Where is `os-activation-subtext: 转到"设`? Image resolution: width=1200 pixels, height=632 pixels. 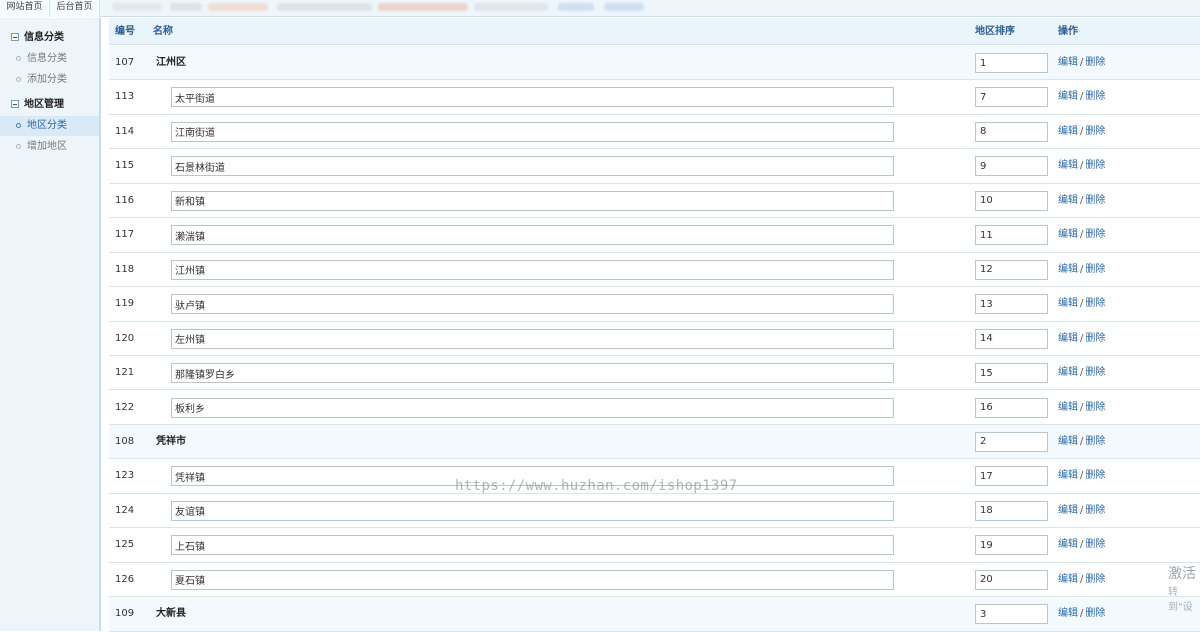
os-activation-subtext: 转到"设 is located at coordinates (1180, 600).